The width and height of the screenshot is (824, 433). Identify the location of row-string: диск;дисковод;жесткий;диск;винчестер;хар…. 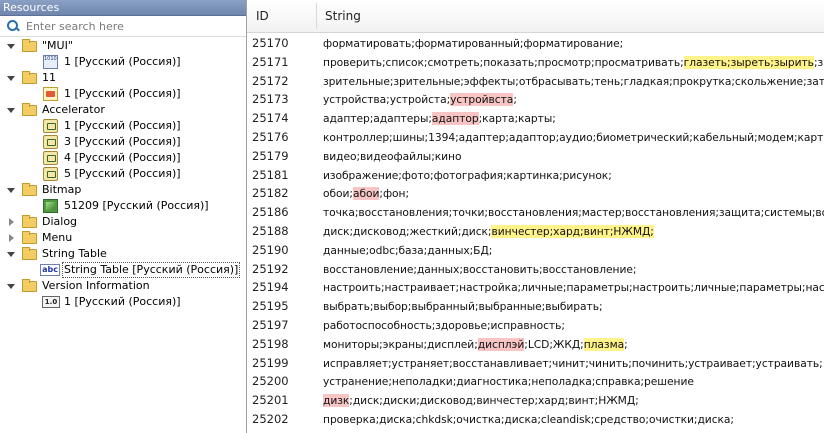
(488, 231).